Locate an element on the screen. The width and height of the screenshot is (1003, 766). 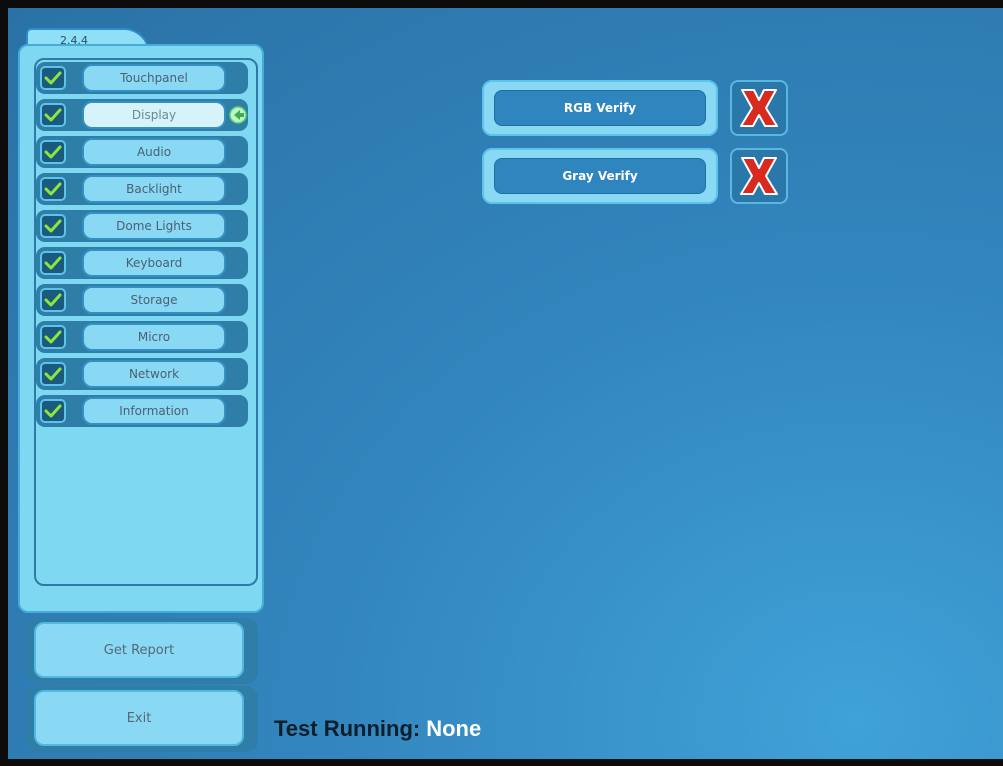
test-row: Micro is located at coordinates (142, 337).